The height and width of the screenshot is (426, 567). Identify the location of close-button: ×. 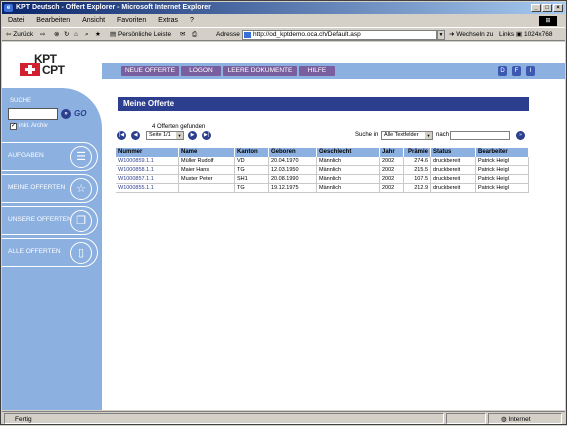
(558, 8).